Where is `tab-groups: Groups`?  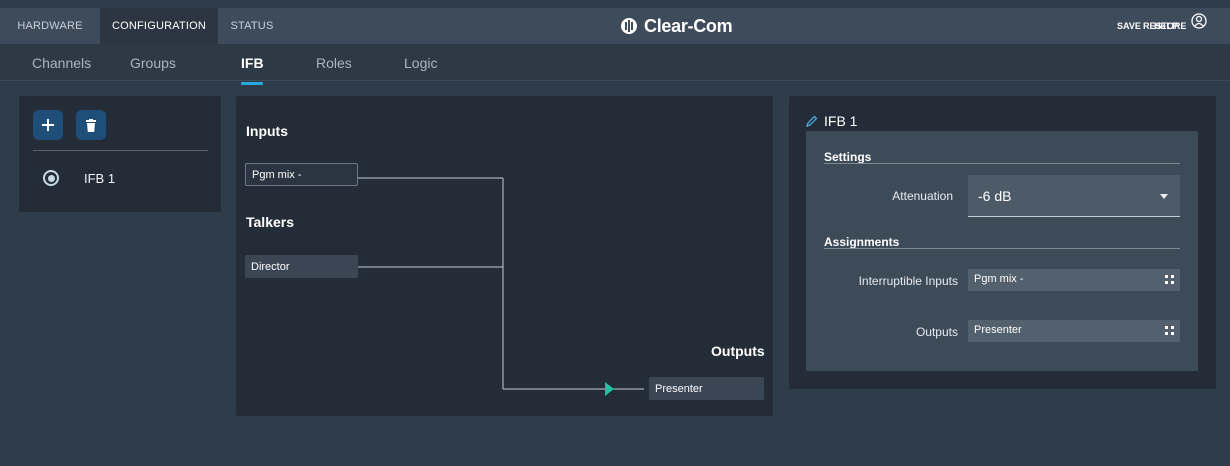 tab-groups: Groups is located at coordinates (153, 62).